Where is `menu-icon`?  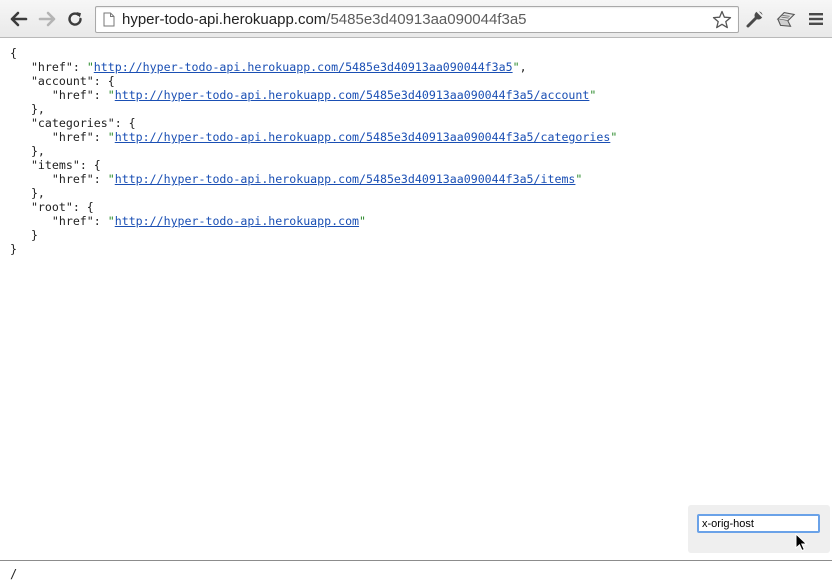 menu-icon is located at coordinates (816, 19).